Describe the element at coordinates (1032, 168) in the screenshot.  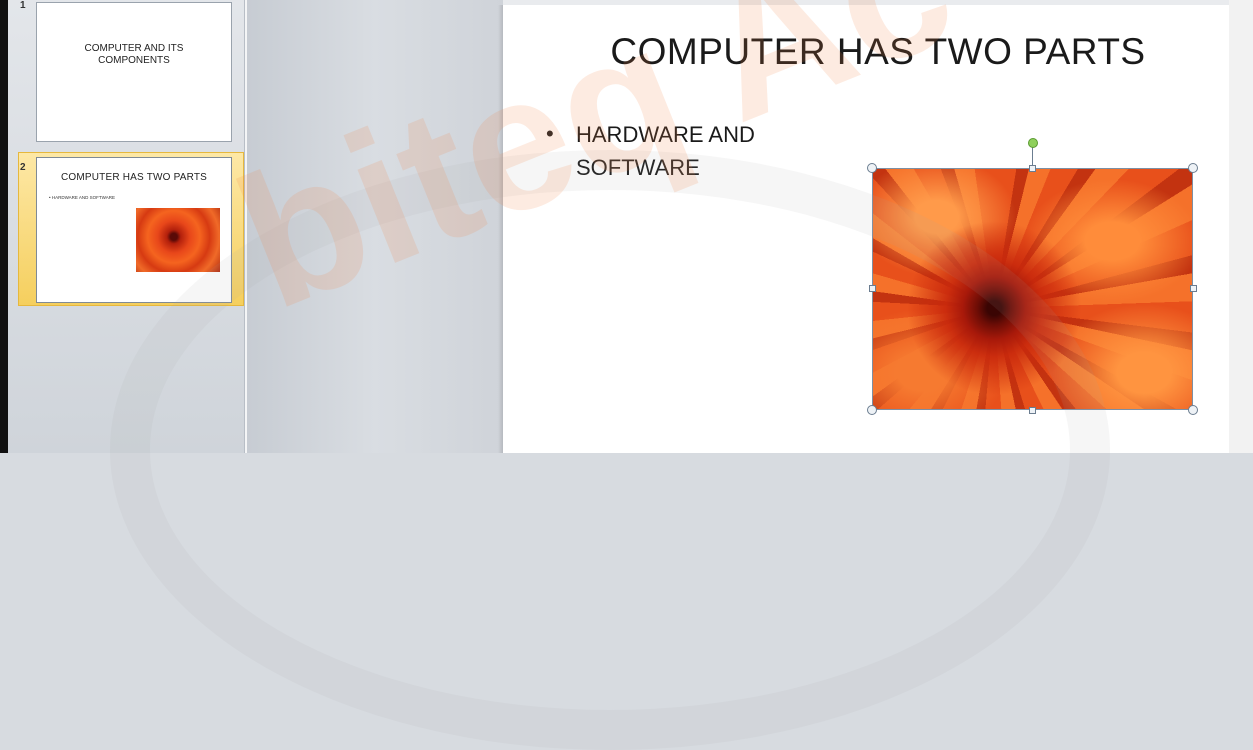
I see `resize-handle-top` at that location.